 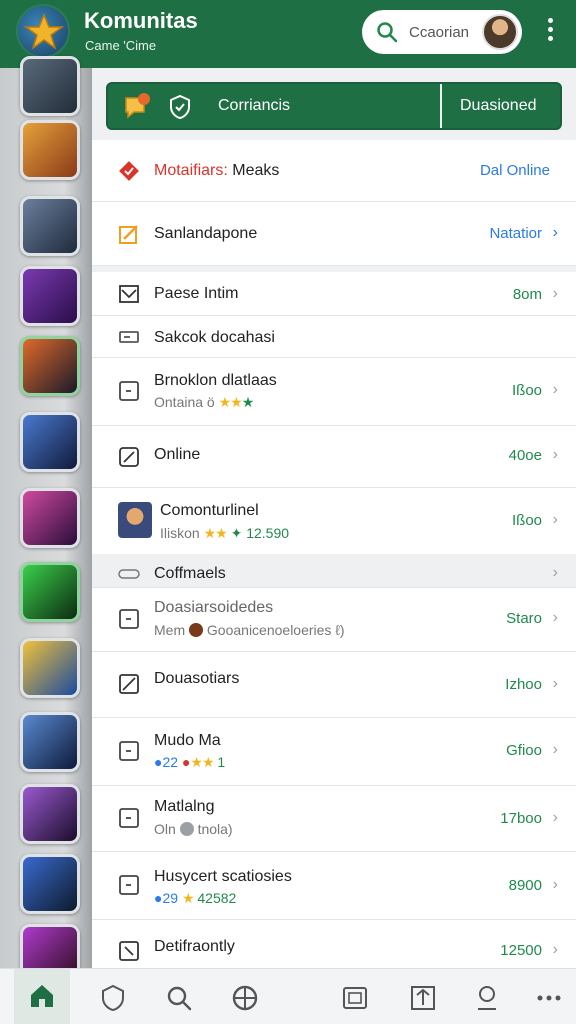 I want to click on row-subtitle: ●29 ★ 42582, so click(x=195, y=898).